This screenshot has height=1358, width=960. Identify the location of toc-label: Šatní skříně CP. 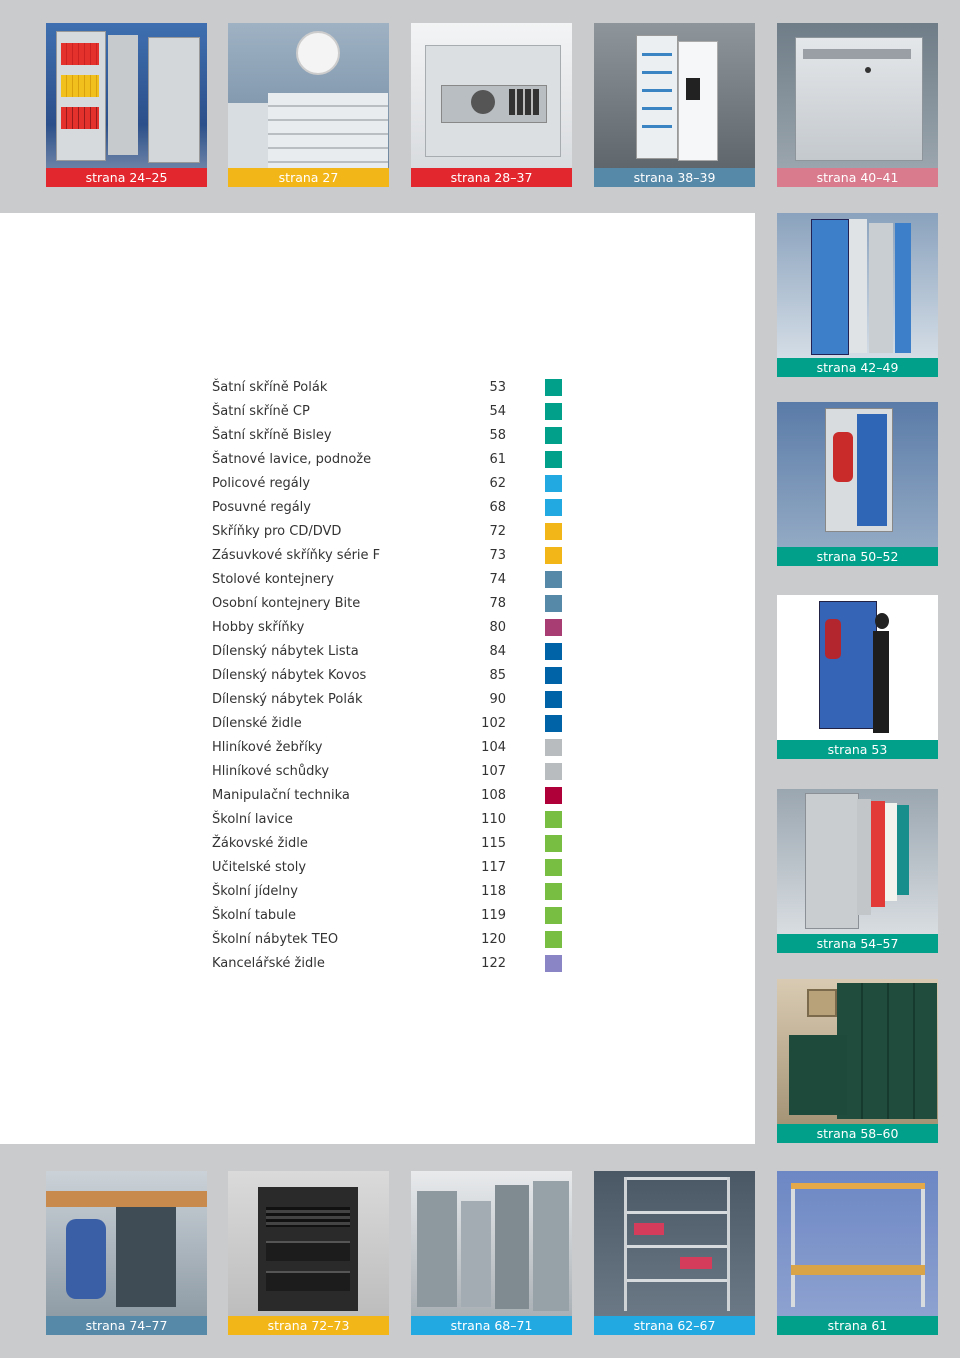
(261, 411).